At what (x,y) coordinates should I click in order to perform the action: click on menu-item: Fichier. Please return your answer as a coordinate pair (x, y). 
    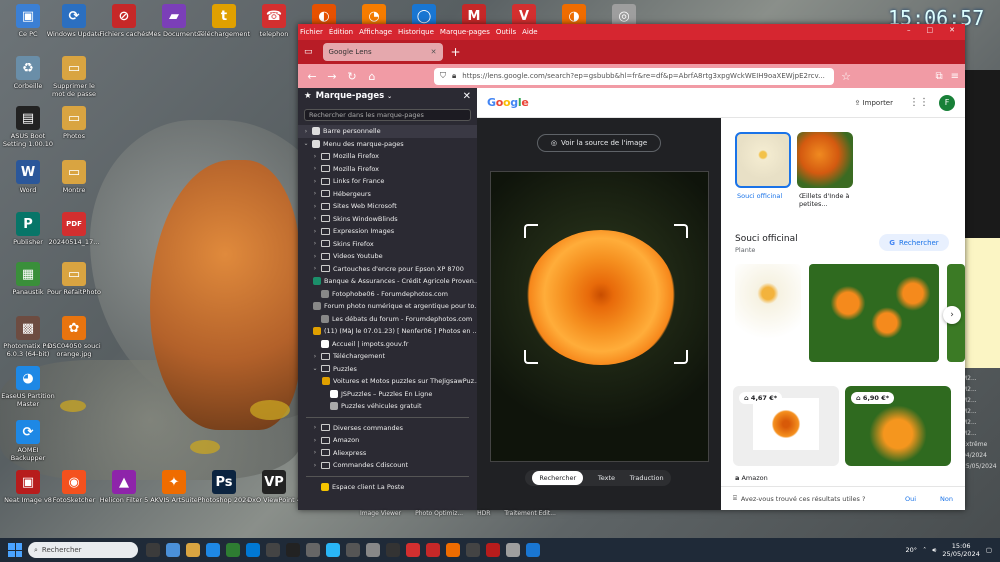
    Looking at the image, I should click on (311, 32).